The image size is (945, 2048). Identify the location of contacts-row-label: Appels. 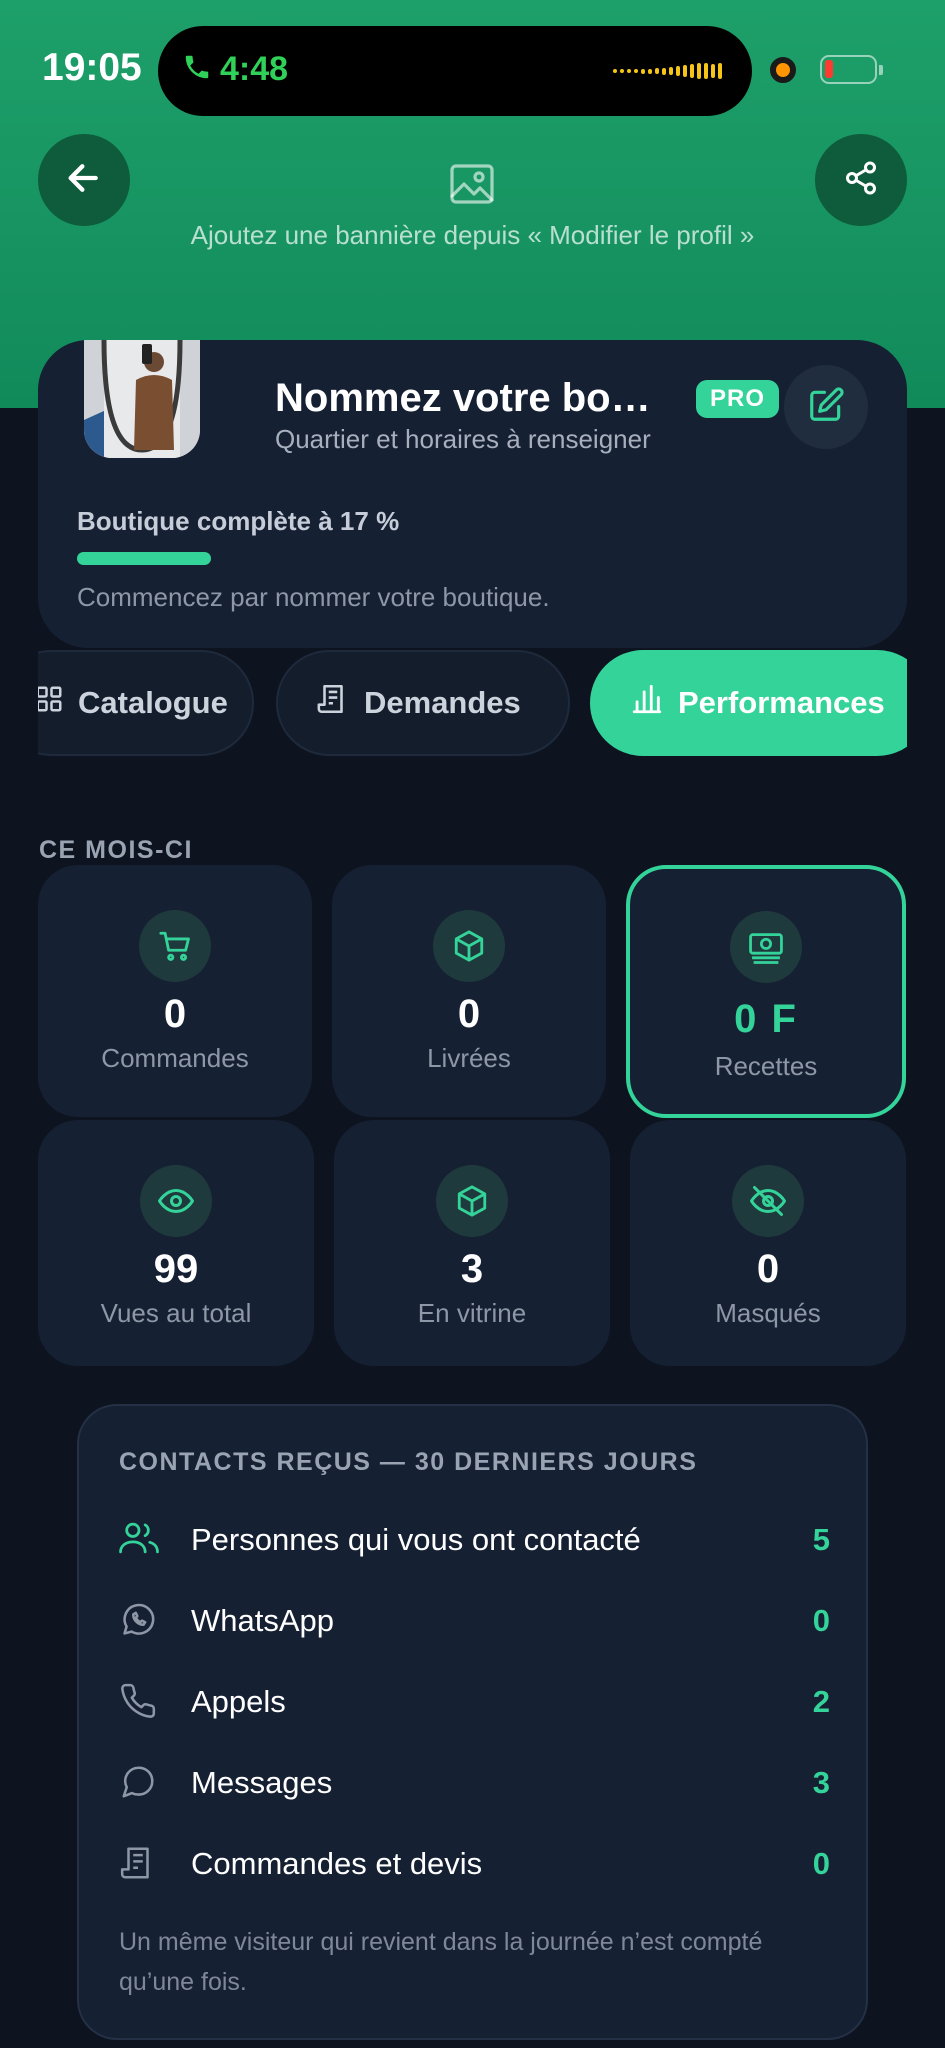
(238, 1701).